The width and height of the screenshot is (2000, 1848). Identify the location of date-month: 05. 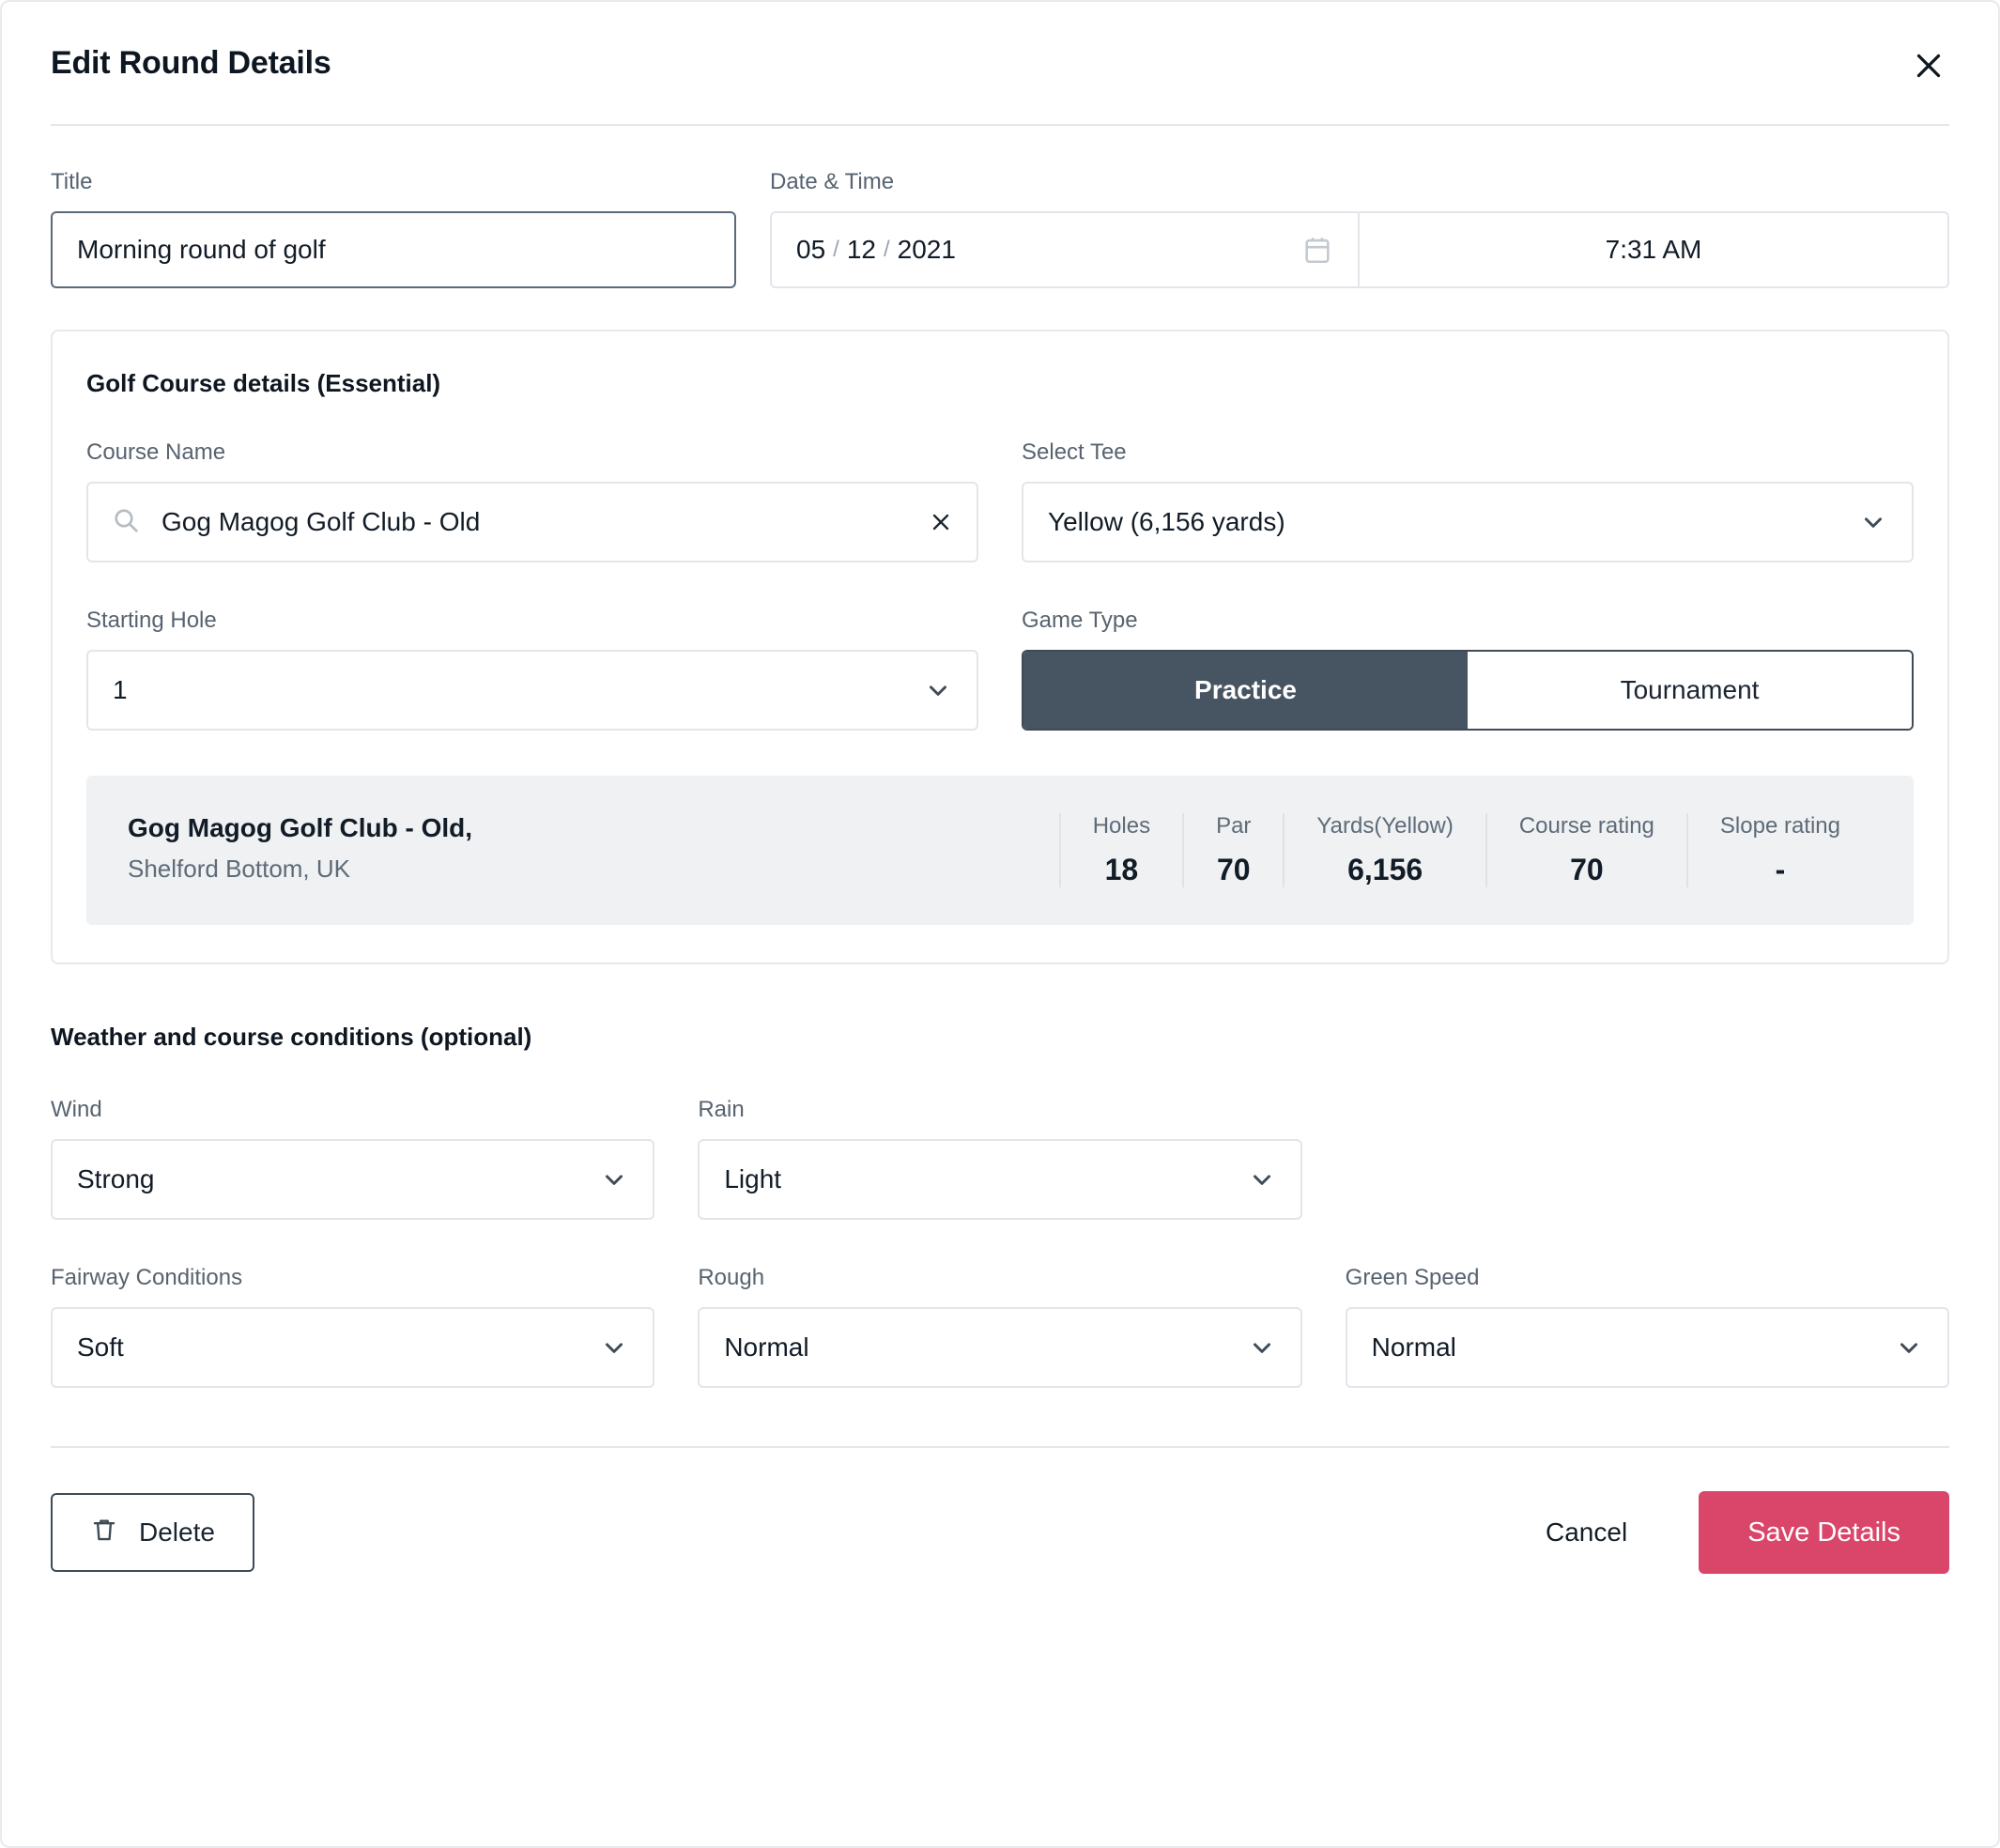
(810, 250).